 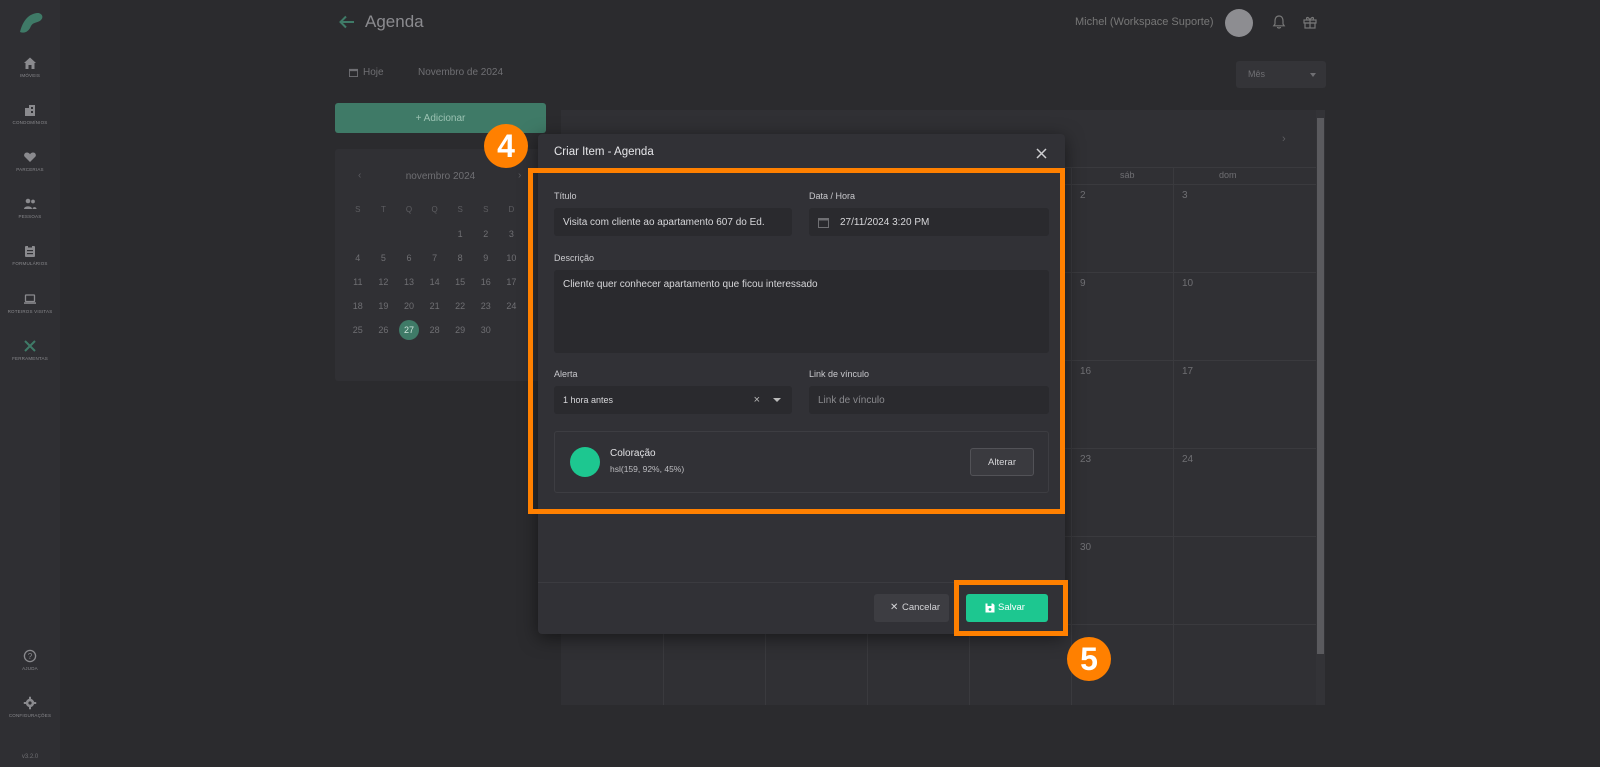 What do you see at coordinates (486, 309) in the screenshot?
I see `mini-calendar-day: 23` at bounding box center [486, 309].